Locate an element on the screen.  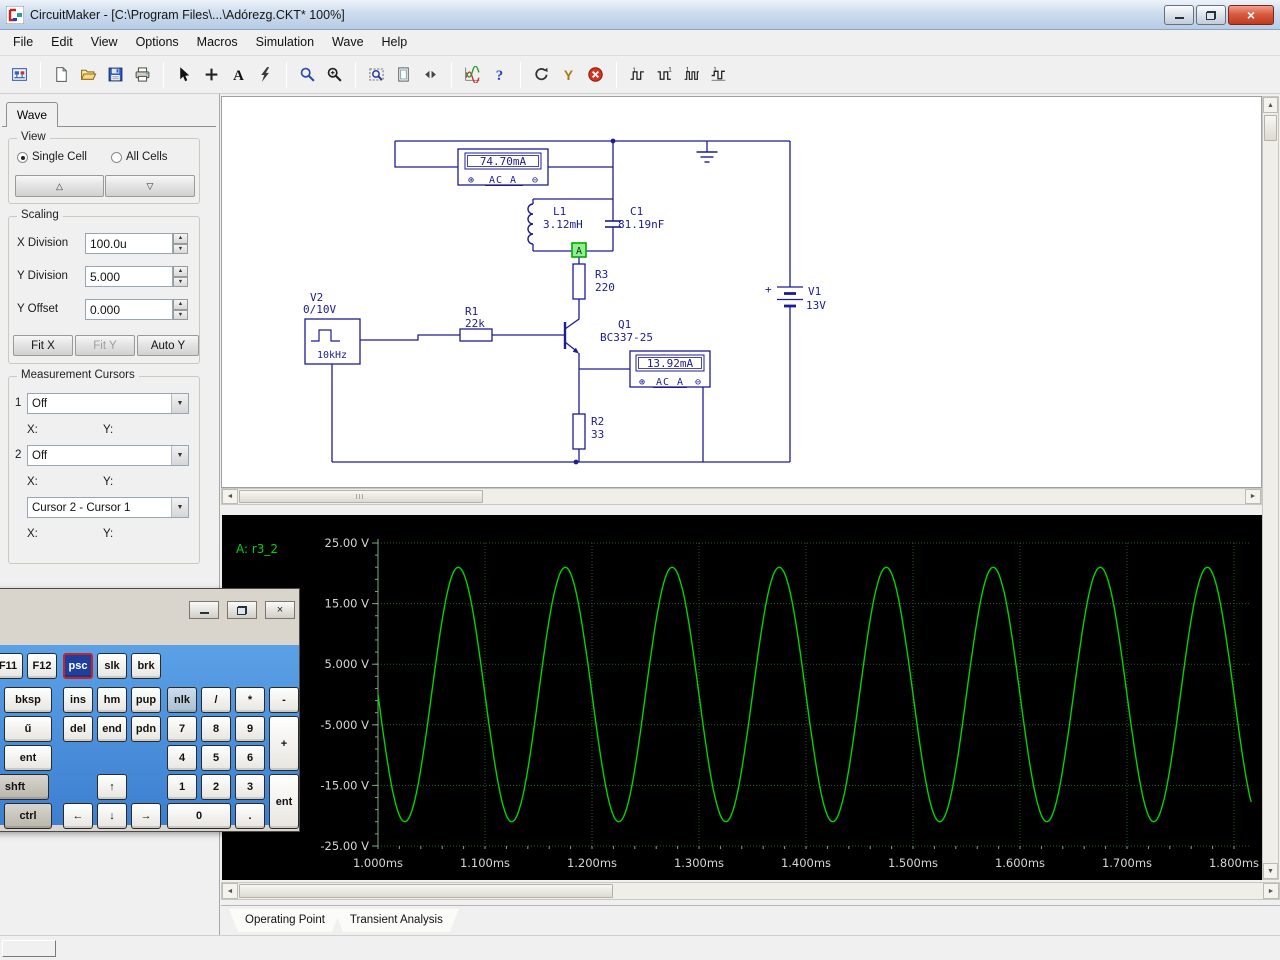
key-F12: F12 is located at coordinates (42, 666).